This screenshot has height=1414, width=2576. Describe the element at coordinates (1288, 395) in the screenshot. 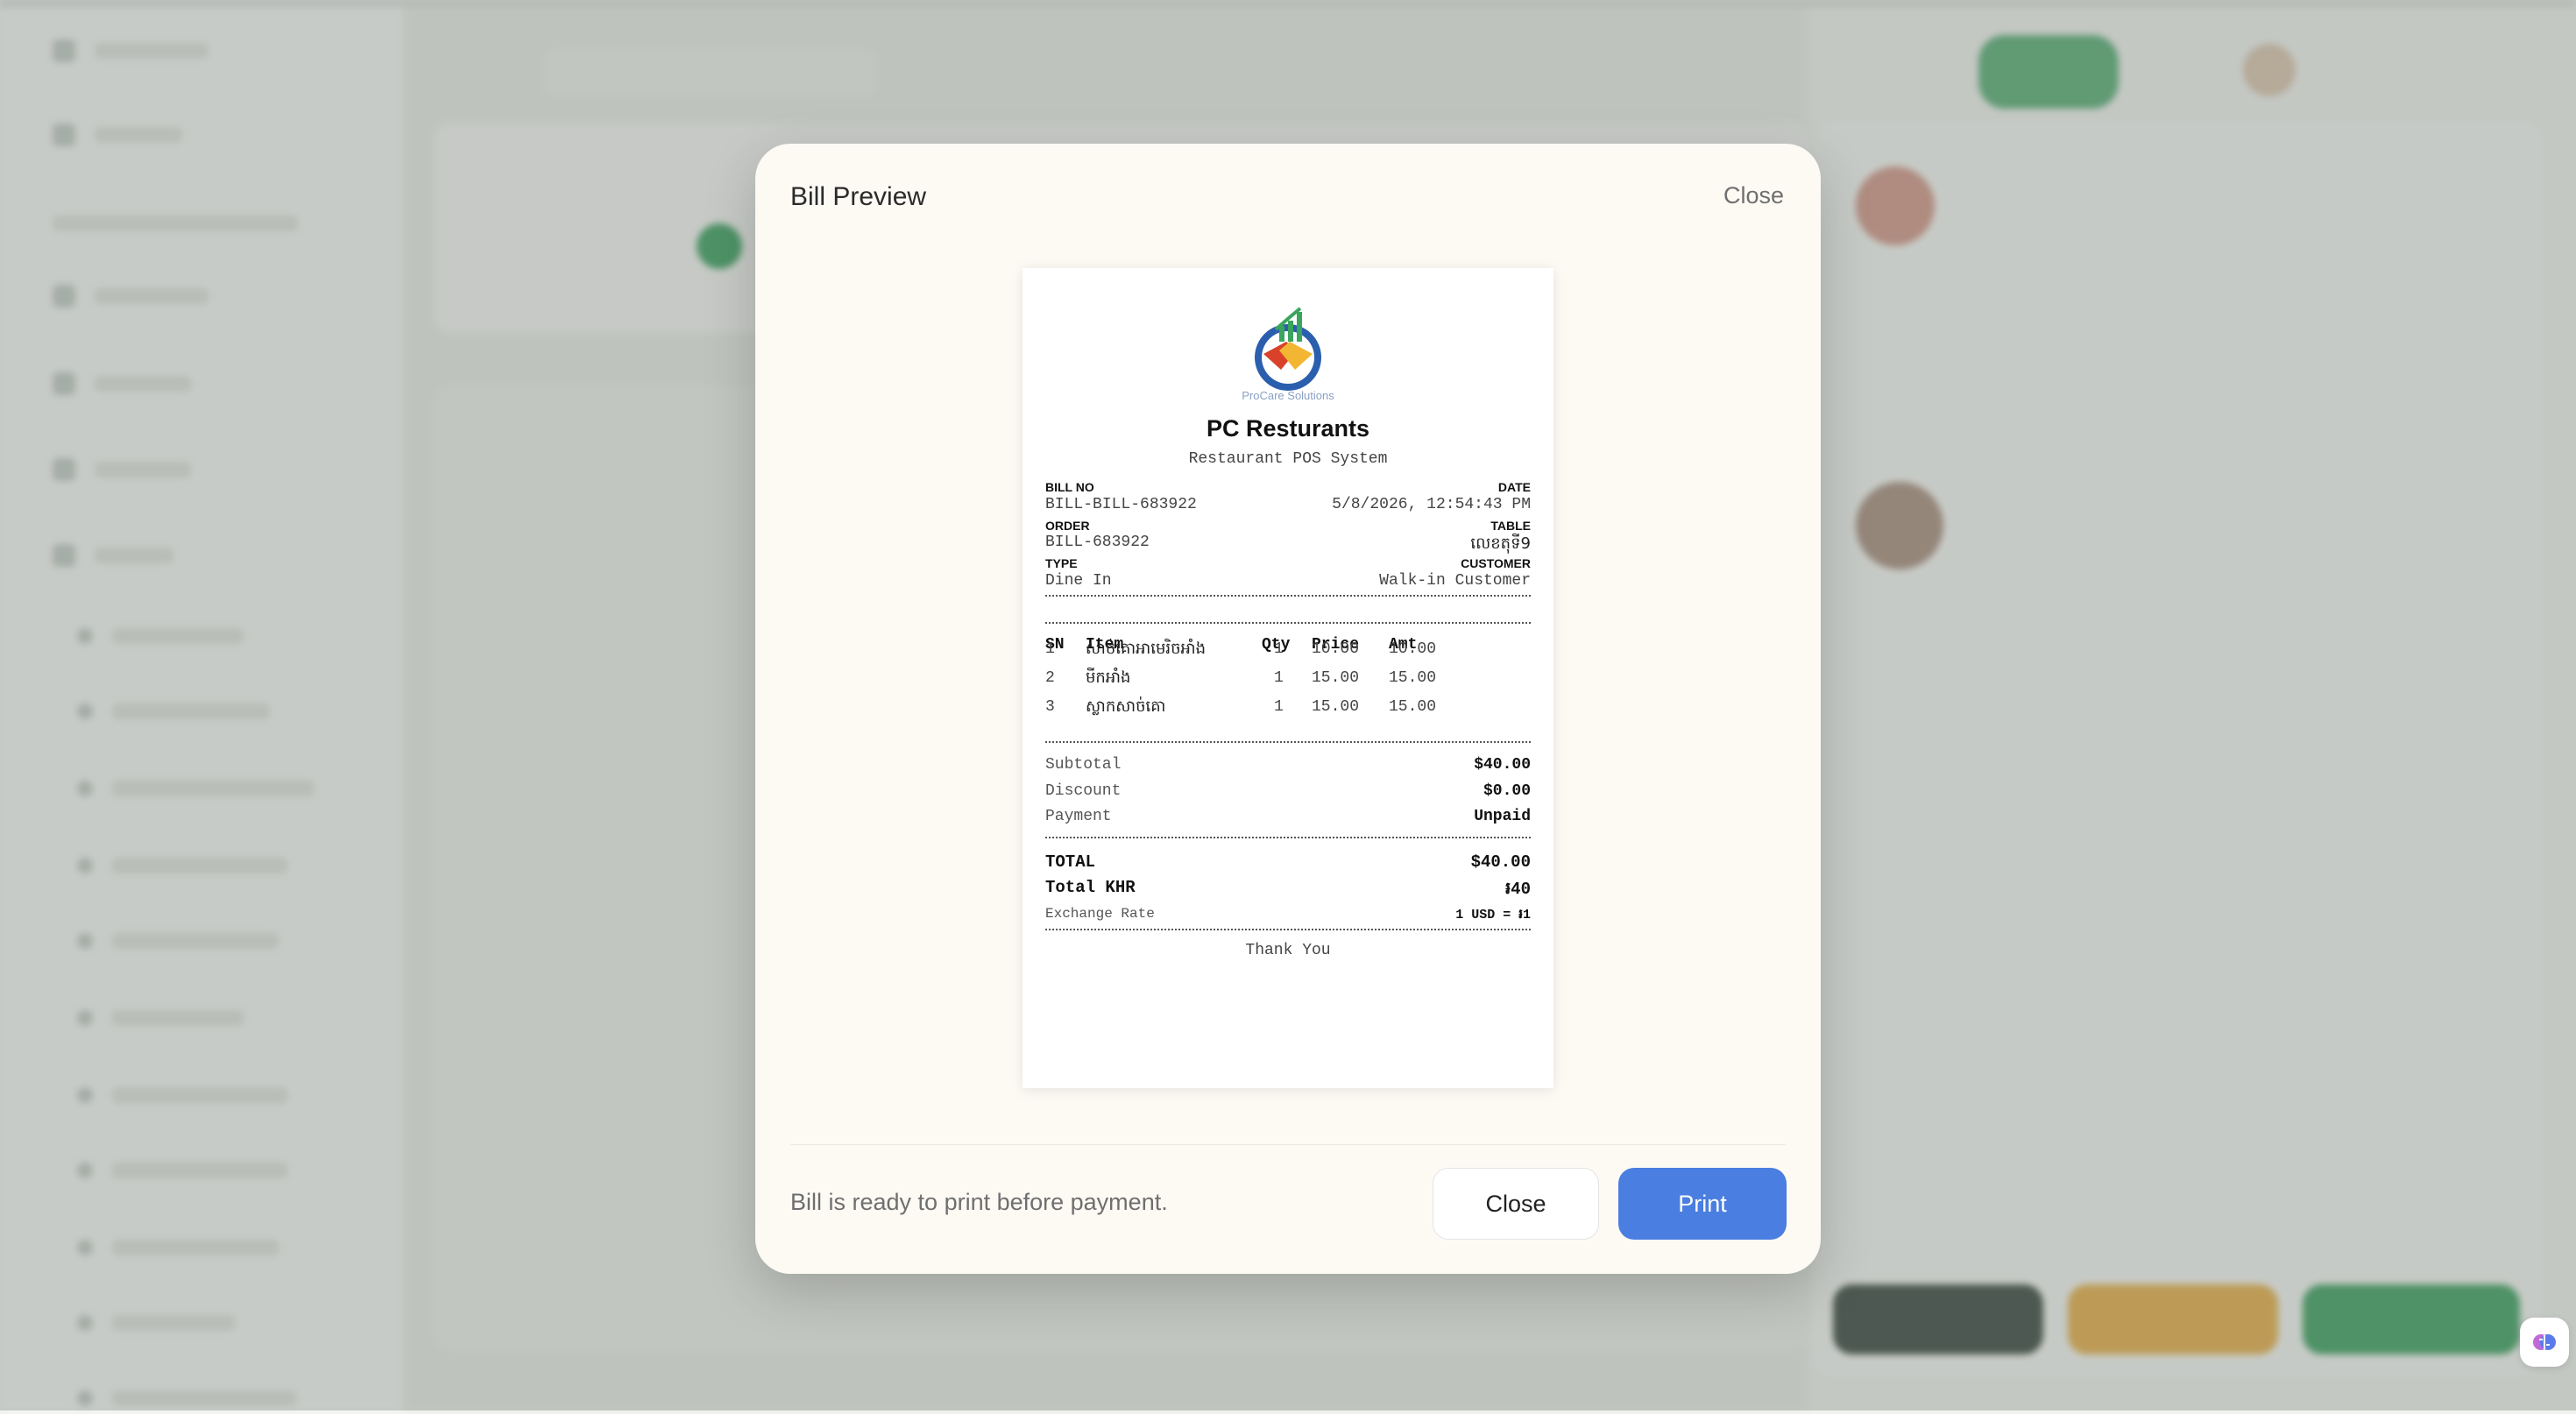

I see `svg-text: ProCare Solutions` at that location.